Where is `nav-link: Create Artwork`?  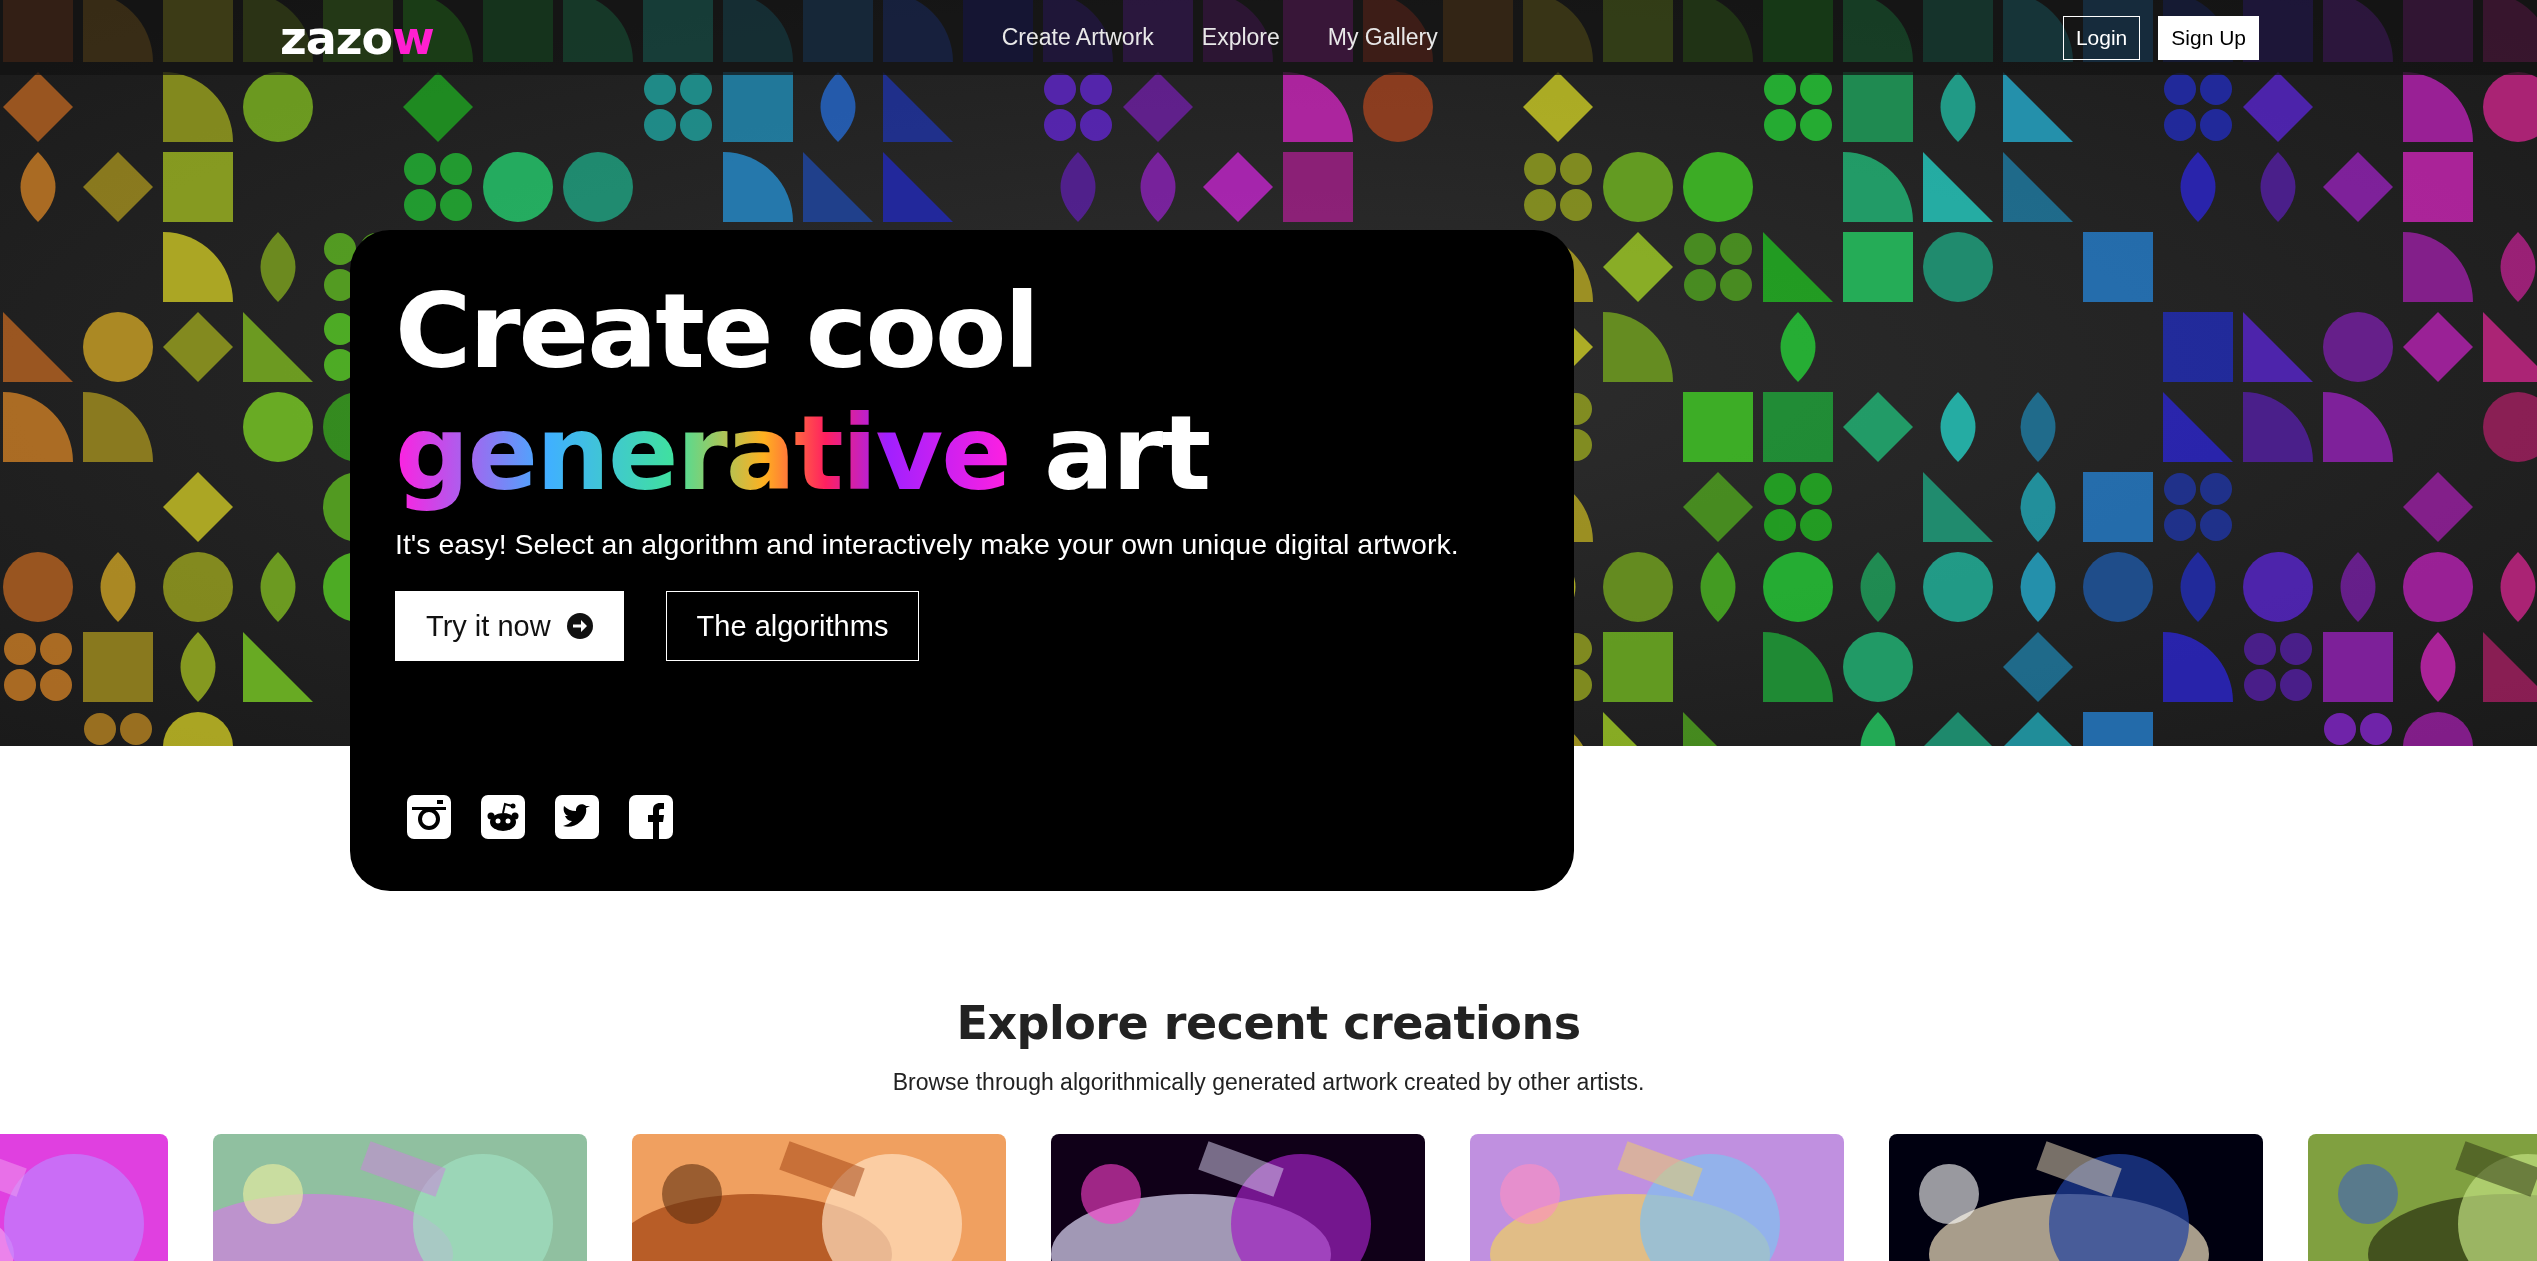
nav-link: Create Artwork is located at coordinates (1077, 37).